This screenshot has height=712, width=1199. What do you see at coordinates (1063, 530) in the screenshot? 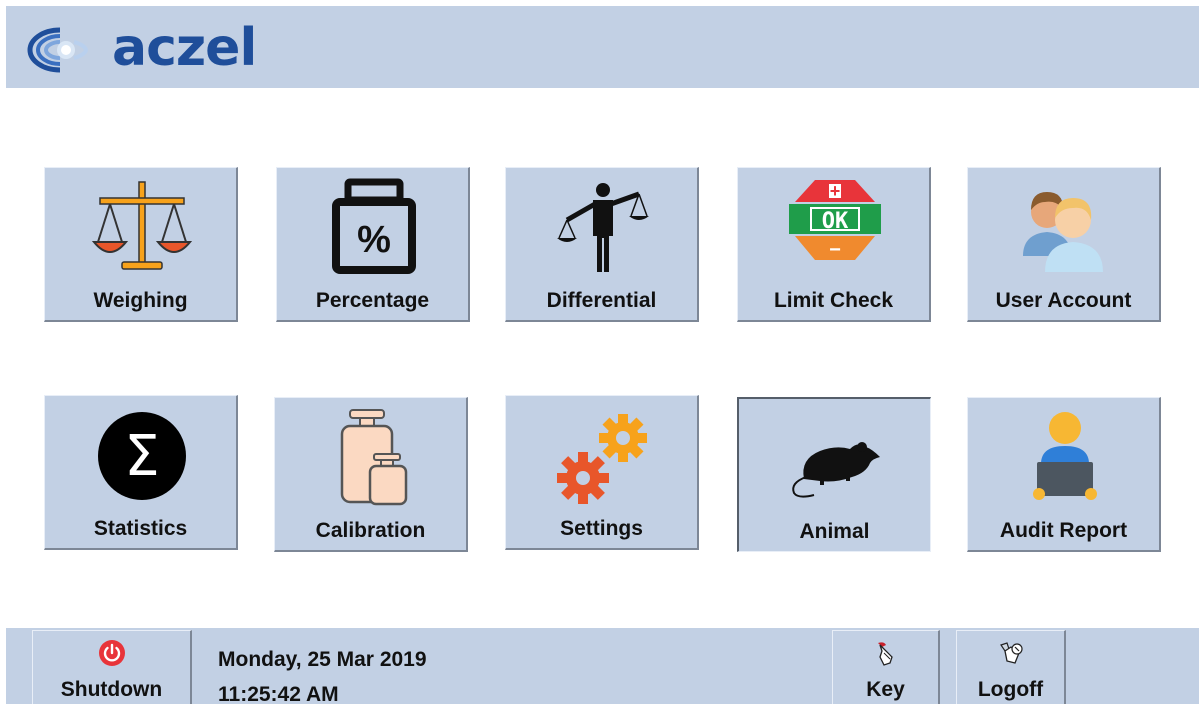
I see `audit-report-label: Audit Report` at bounding box center [1063, 530].